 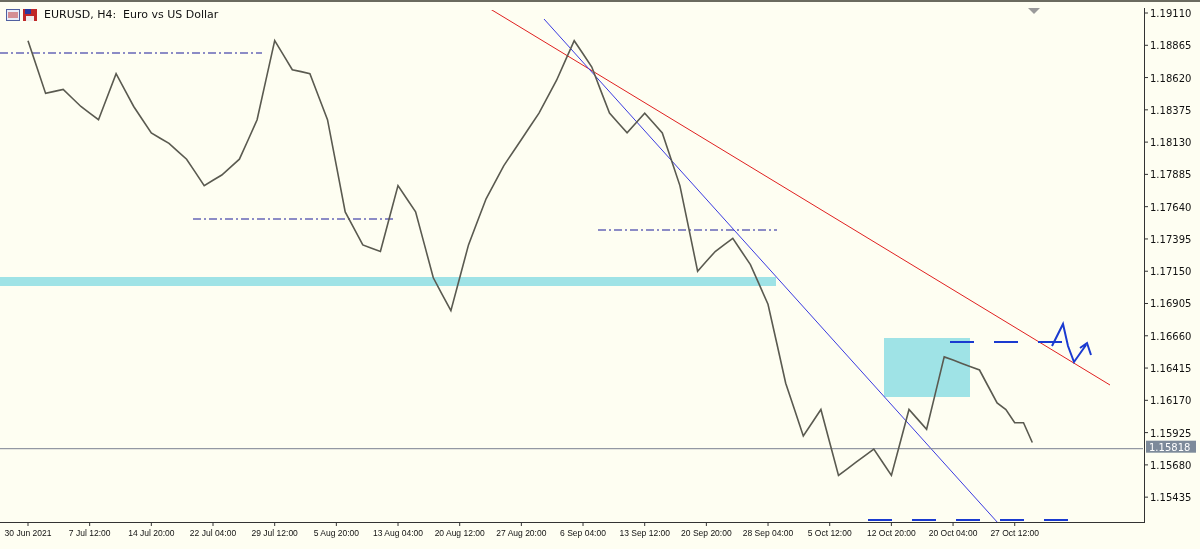 What do you see at coordinates (644, 533) in the screenshot?
I see `time-tick-label: 13 Sep 12:00` at bounding box center [644, 533].